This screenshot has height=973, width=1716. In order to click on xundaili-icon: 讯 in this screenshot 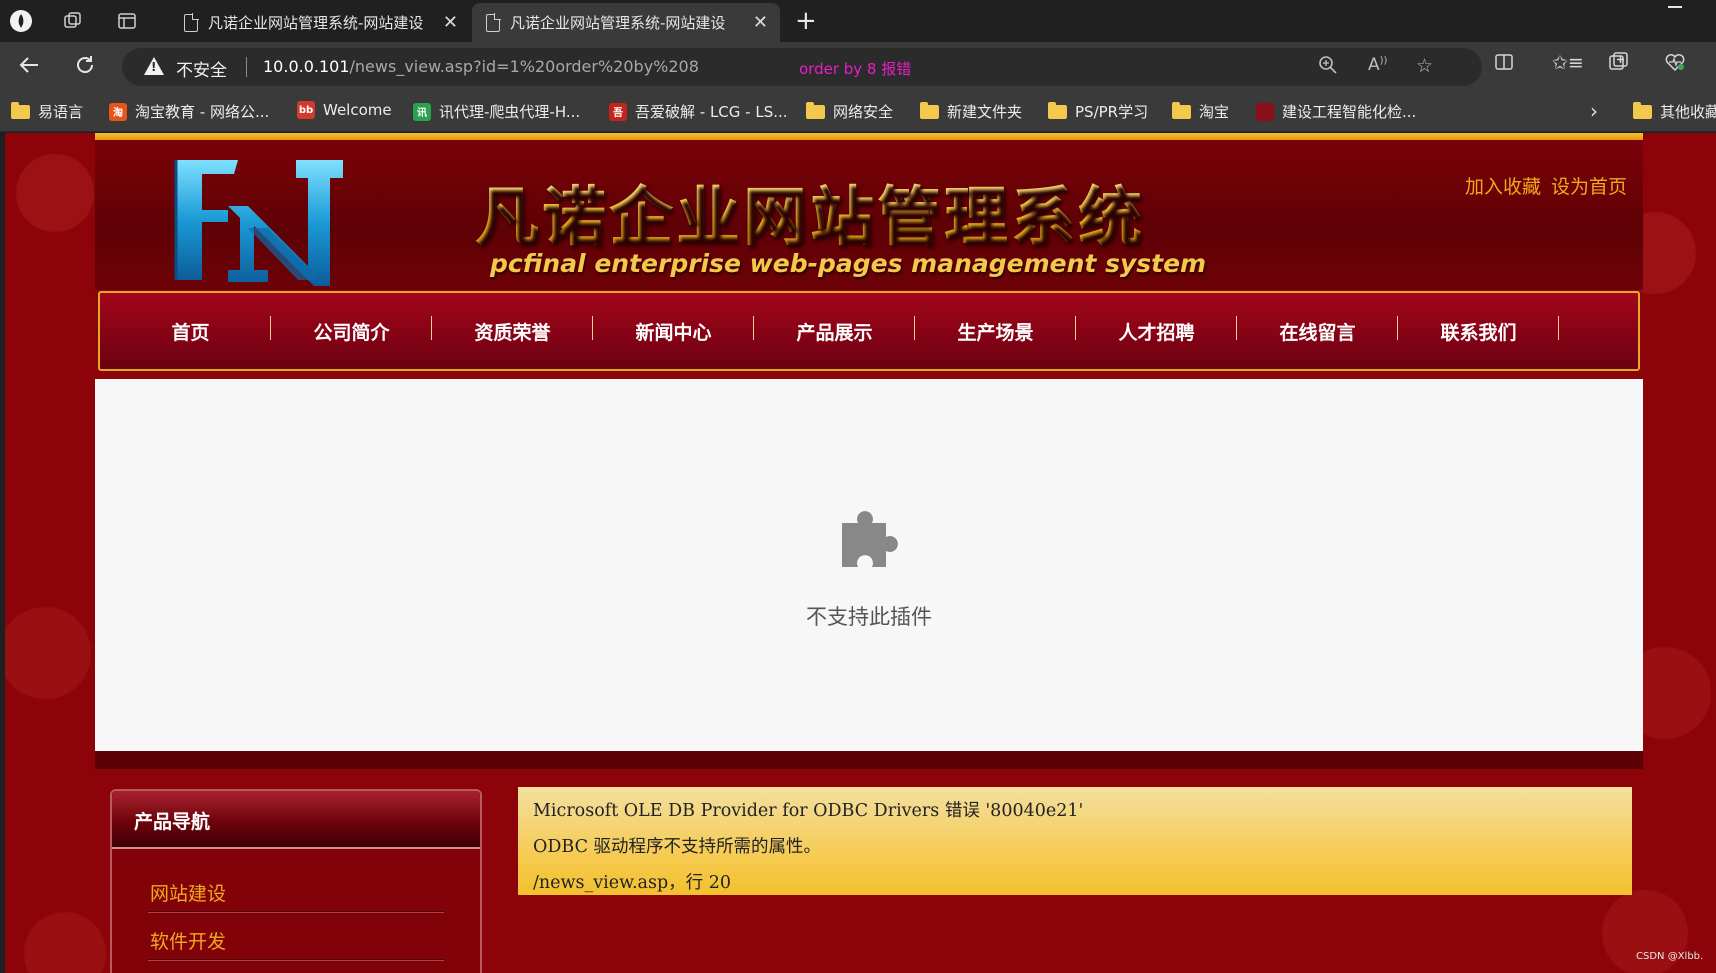, I will do `click(422, 111)`.